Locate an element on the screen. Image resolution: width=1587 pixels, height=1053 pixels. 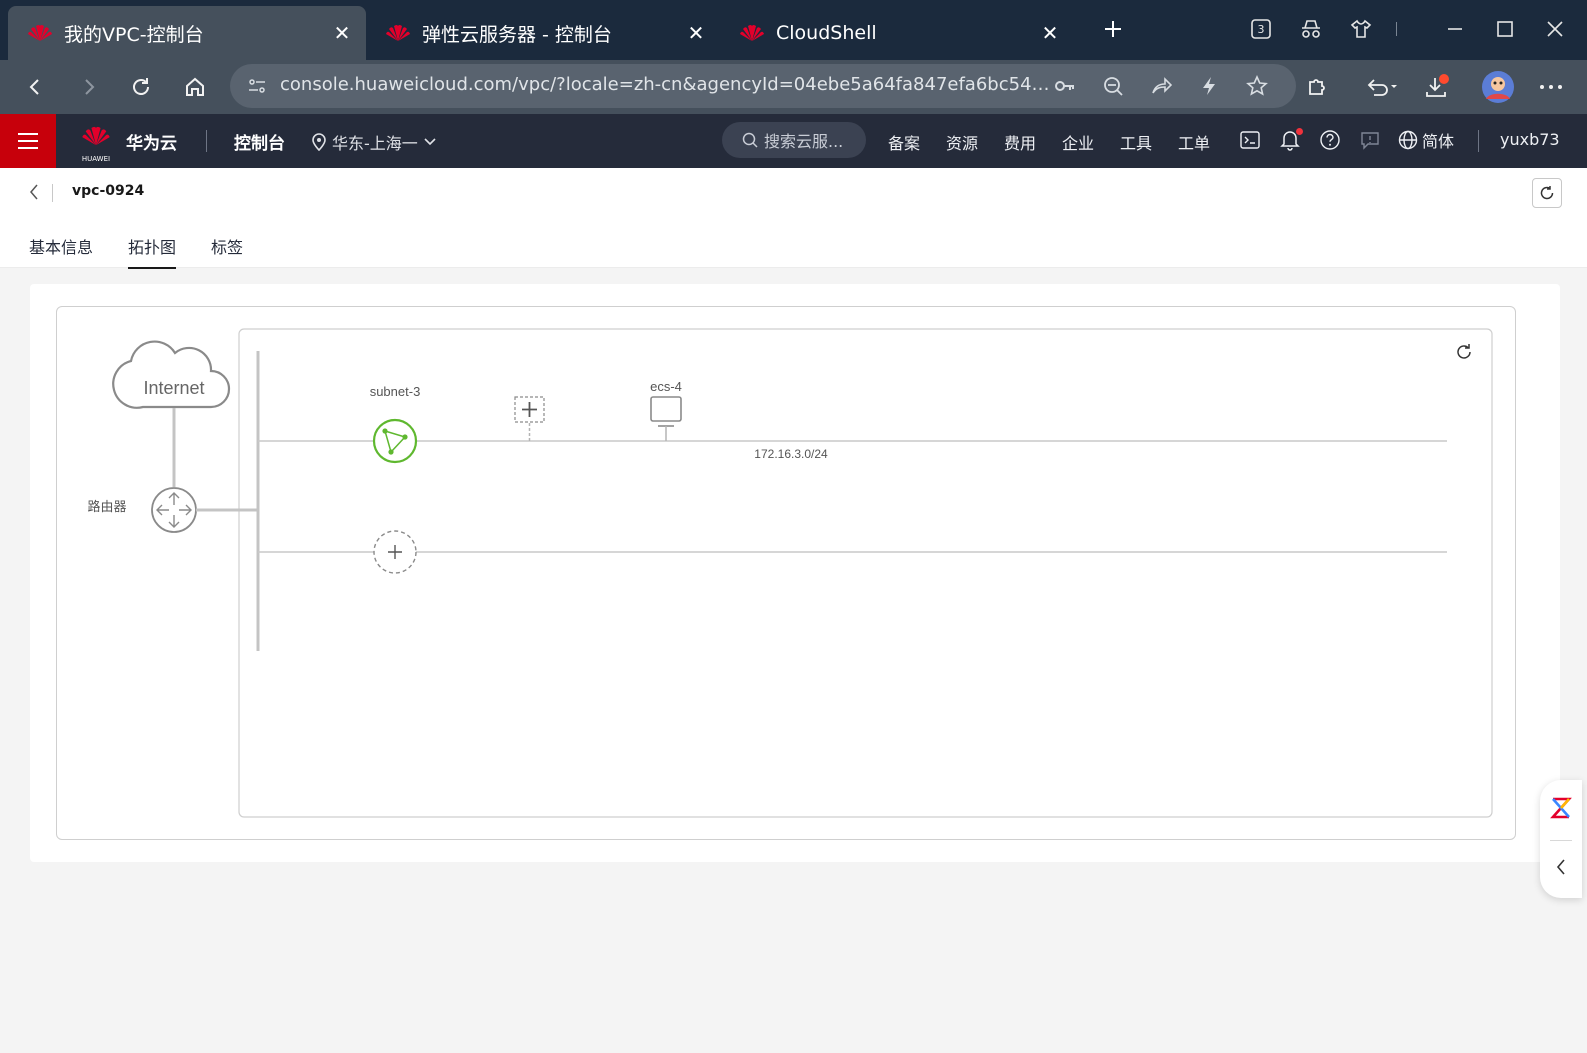
new-tab-button is located at coordinates (1113, 29).